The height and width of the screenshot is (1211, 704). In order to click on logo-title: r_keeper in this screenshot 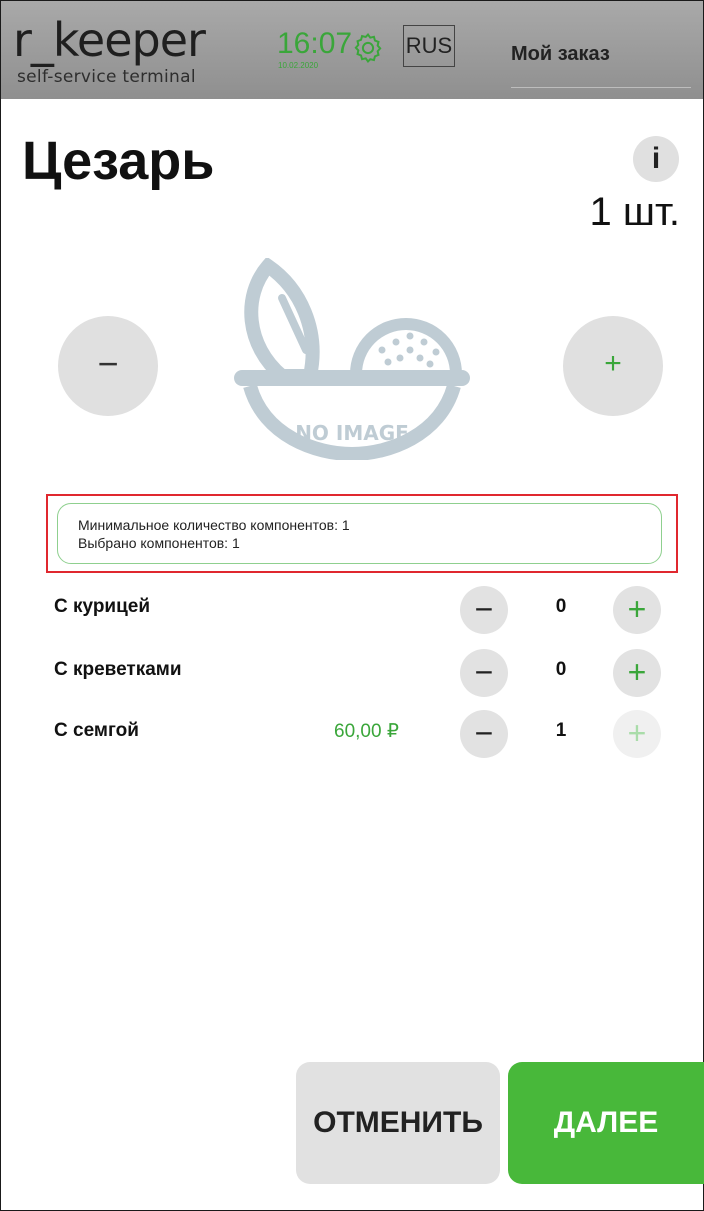, I will do `click(109, 40)`.